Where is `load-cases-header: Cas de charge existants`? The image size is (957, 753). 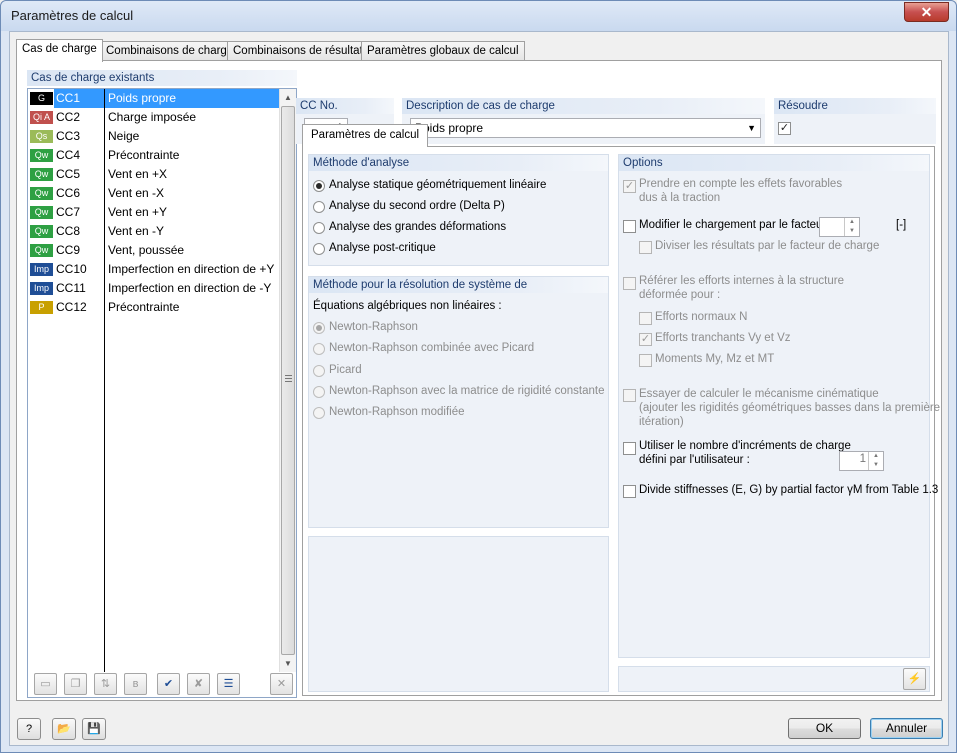 load-cases-header: Cas de charge existants is located at coordinates (162, 78).